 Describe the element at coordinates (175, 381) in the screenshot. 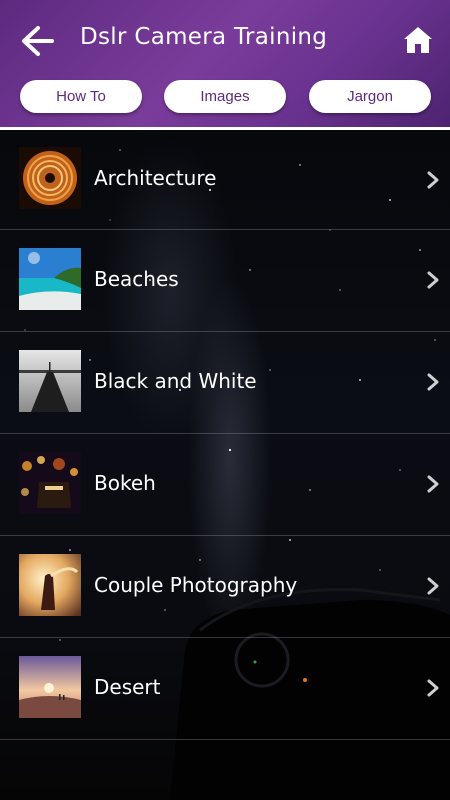

I see `list-item-label: Black and White` at that location.